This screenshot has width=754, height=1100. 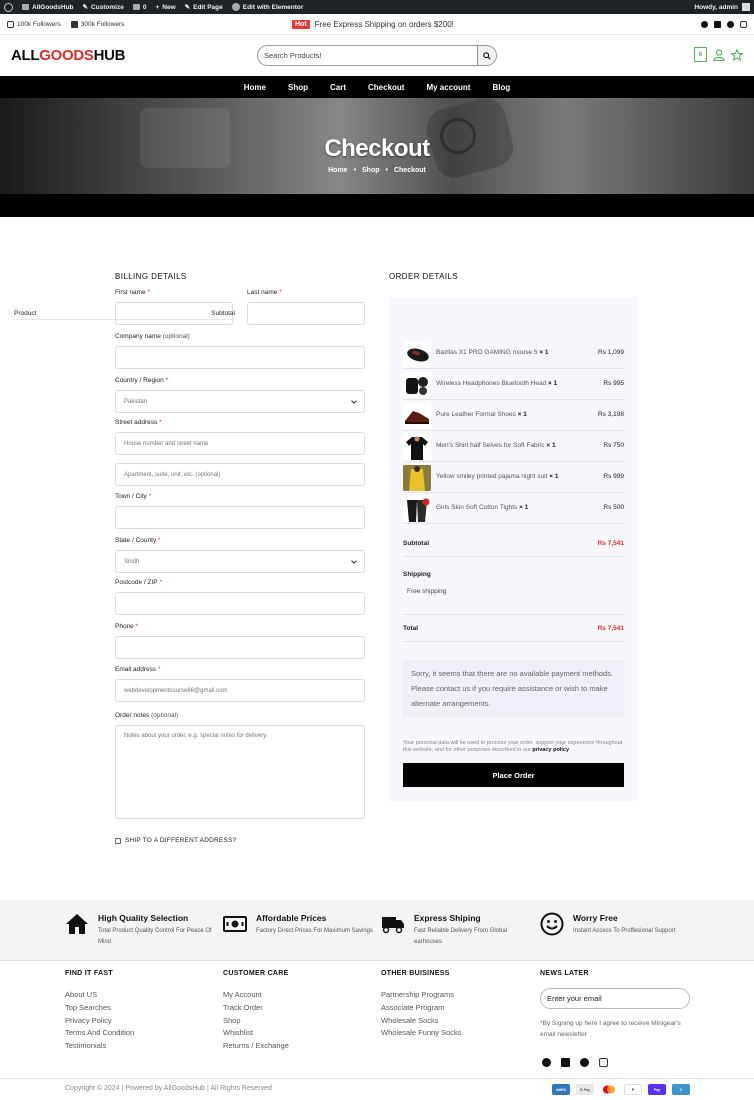 What do you see at coordinates (570, 749) in the screenshot?
I see `privacy-period: .` at bounding box center [570, 749].